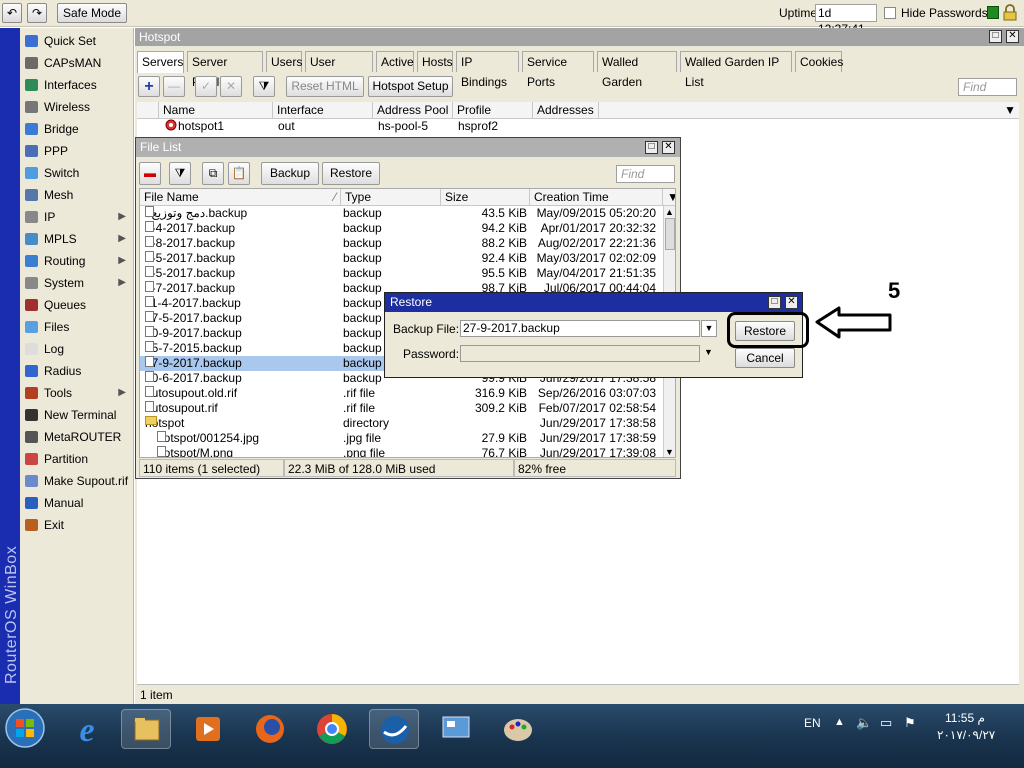 The image size is (1024, 768). Describe the element at coordinates (213, 173) in the screenshot. I see `copy-button: ⧉` at that location.